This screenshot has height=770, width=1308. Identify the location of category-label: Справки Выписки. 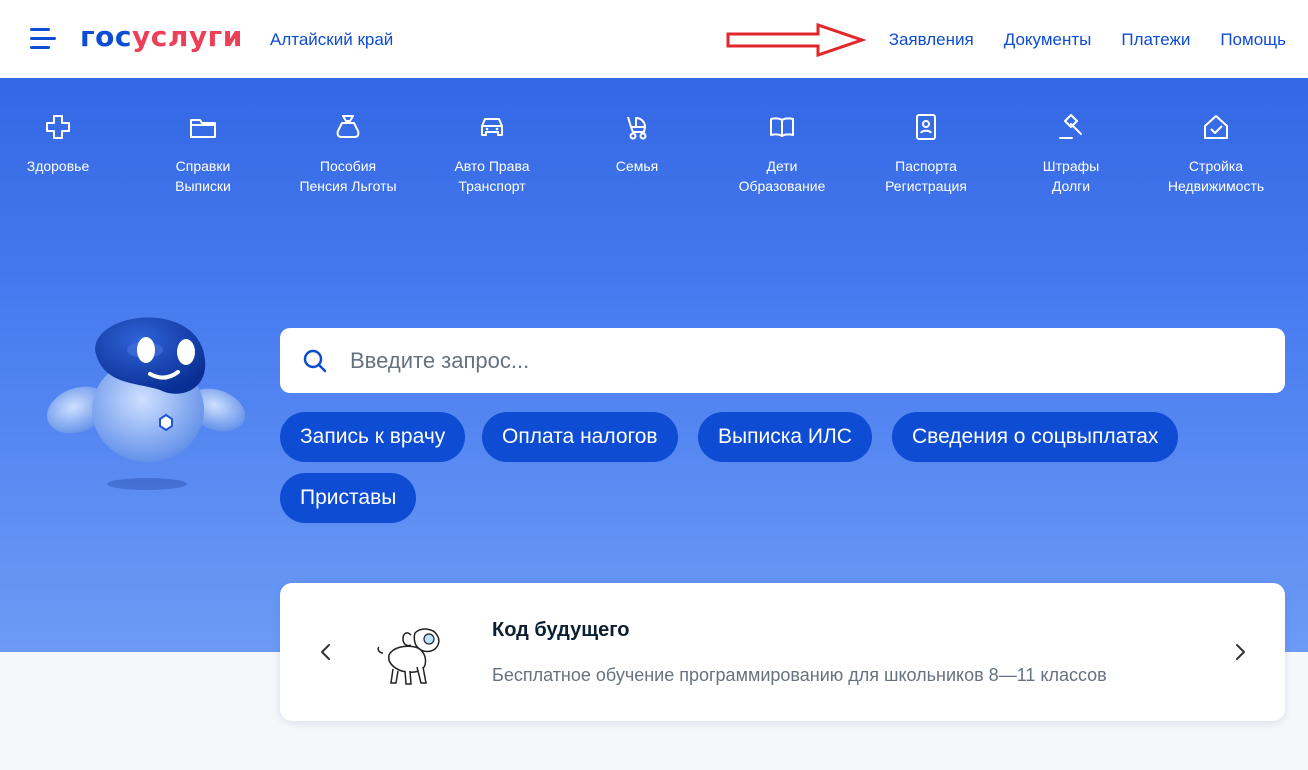
(203, 176).